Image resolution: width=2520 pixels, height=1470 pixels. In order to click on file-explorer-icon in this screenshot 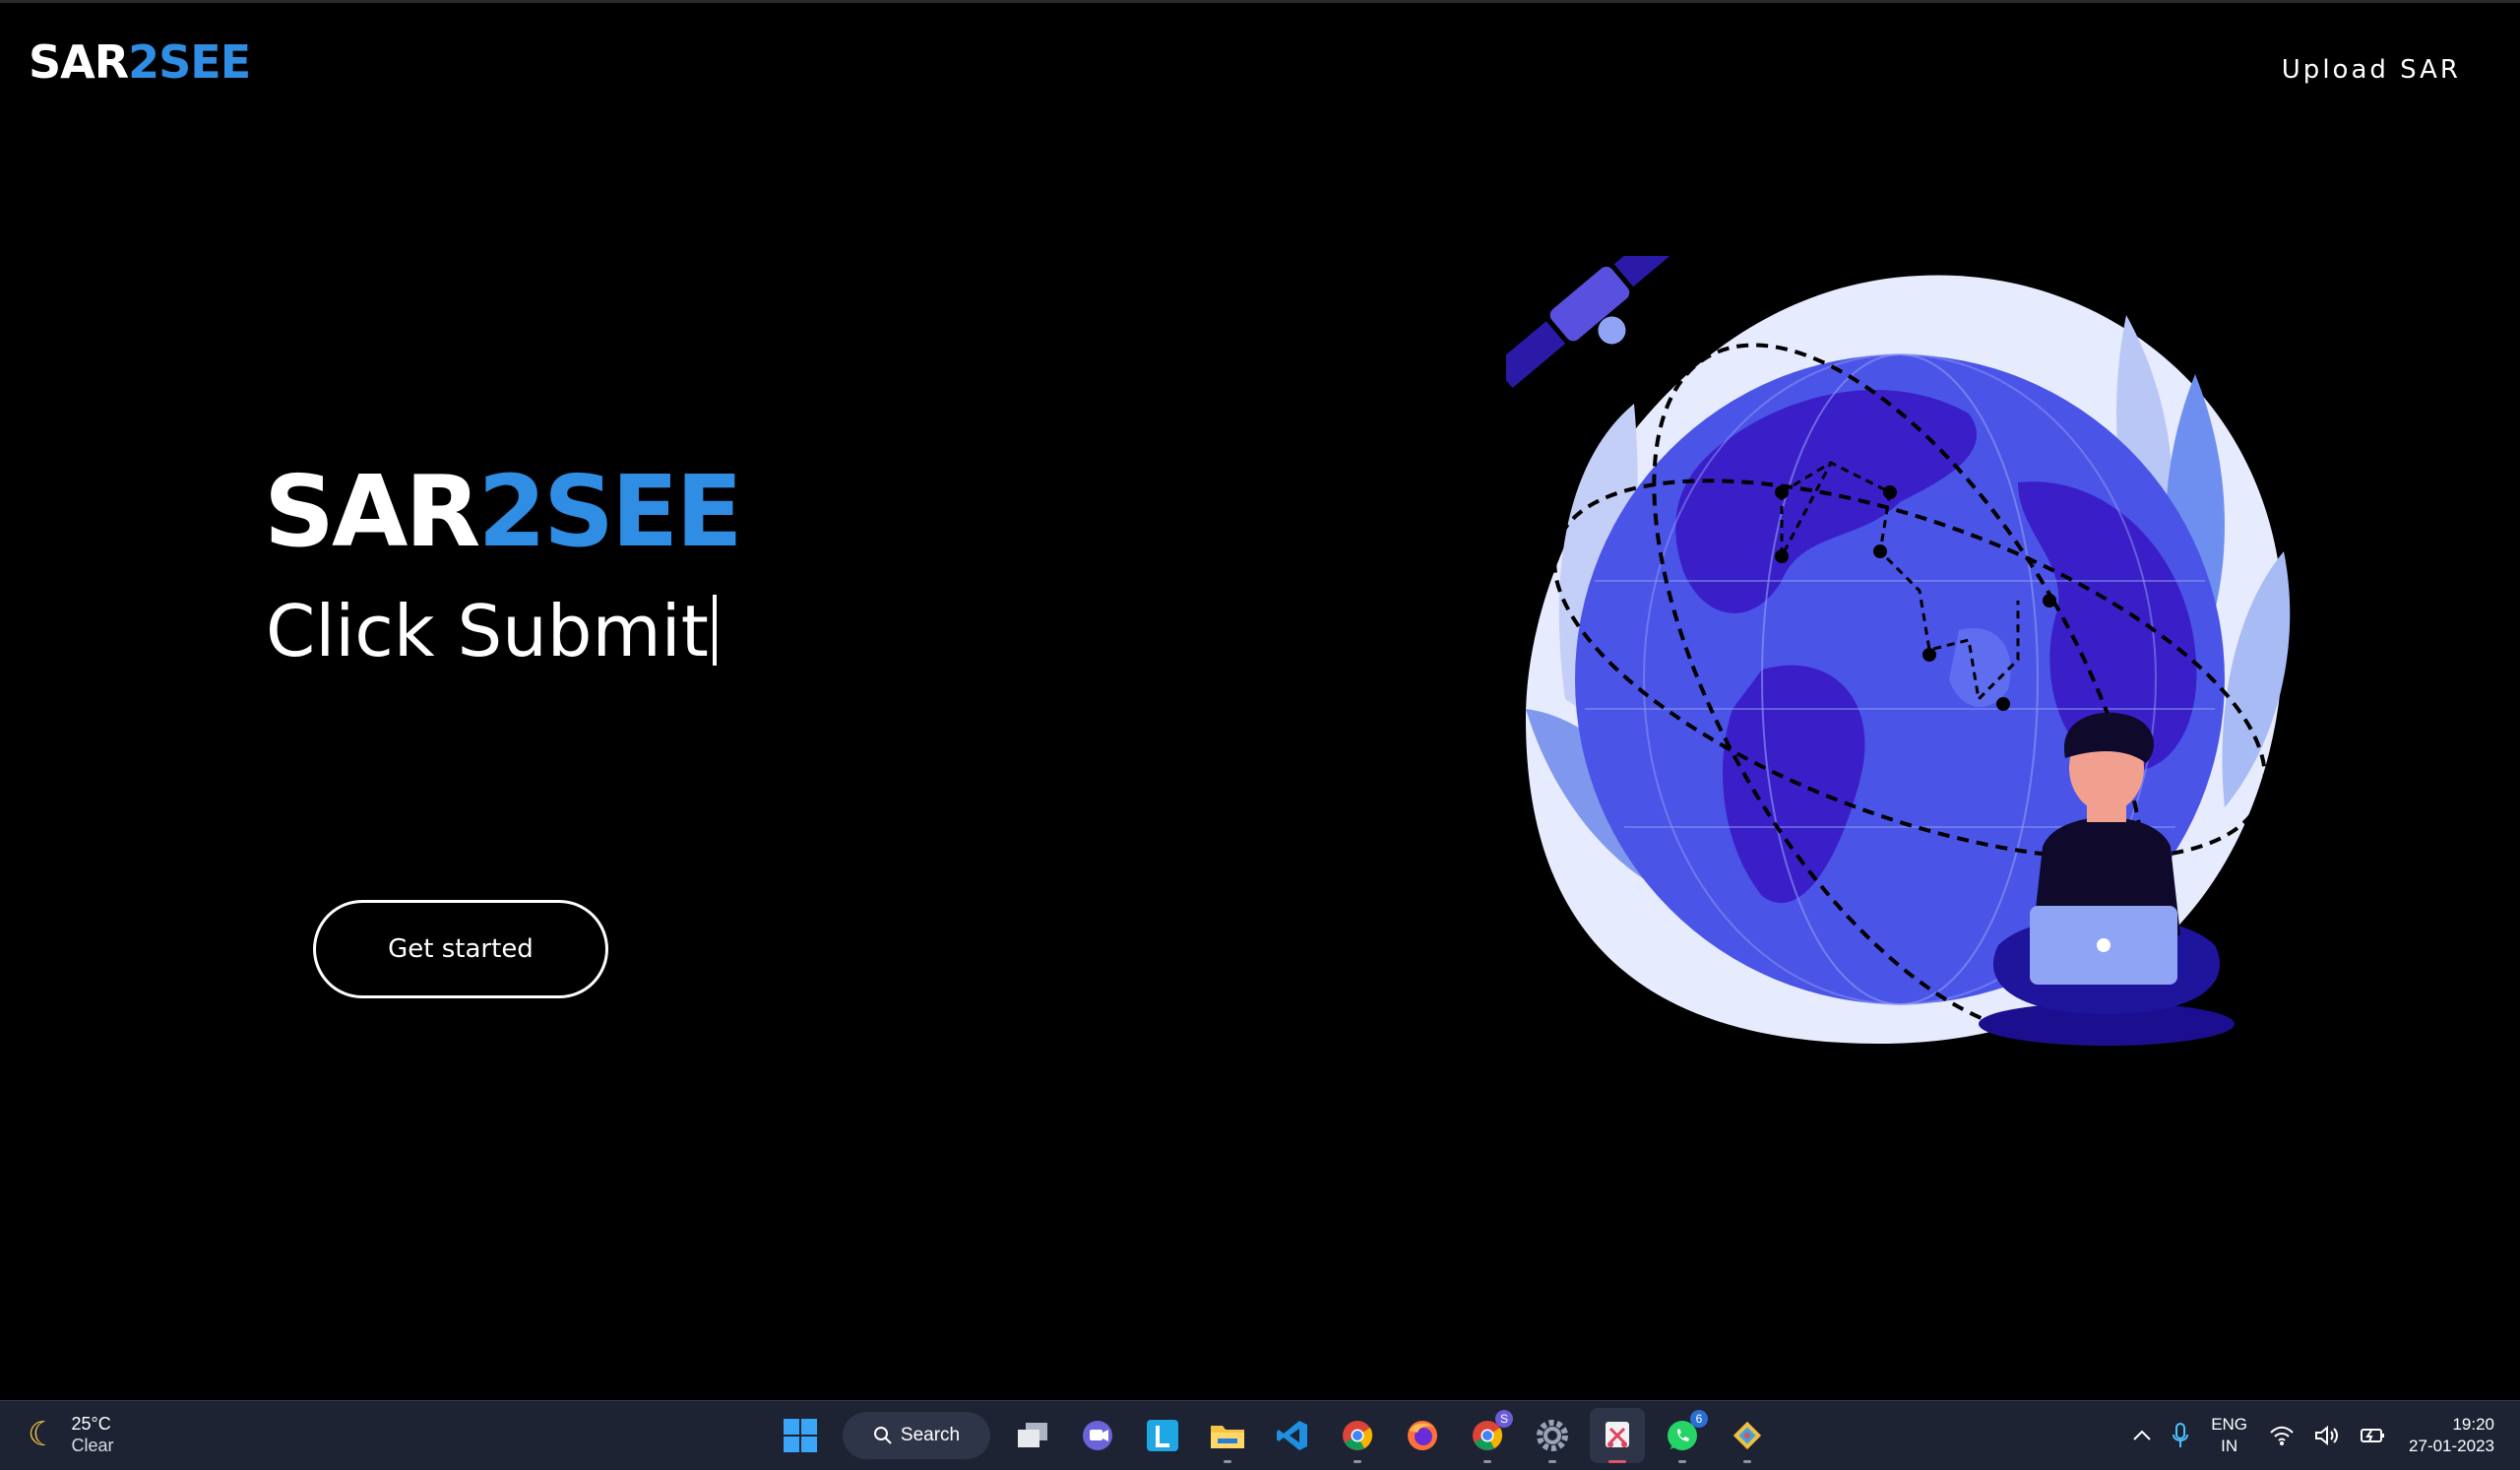, I will do `click(1227, 1437)`.